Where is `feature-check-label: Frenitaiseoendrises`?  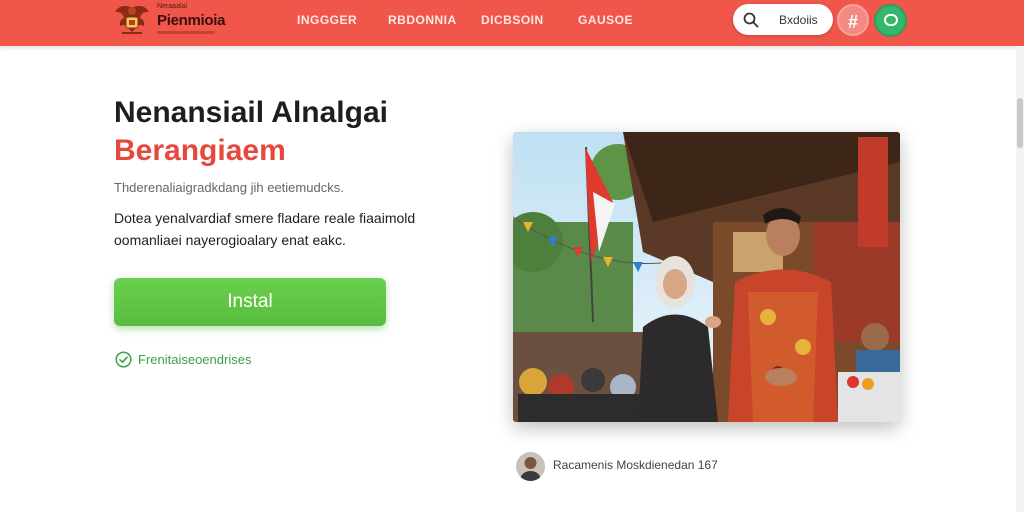
feature-check-label: Frenitaiseoendrises is located at coordinates (194, 359).